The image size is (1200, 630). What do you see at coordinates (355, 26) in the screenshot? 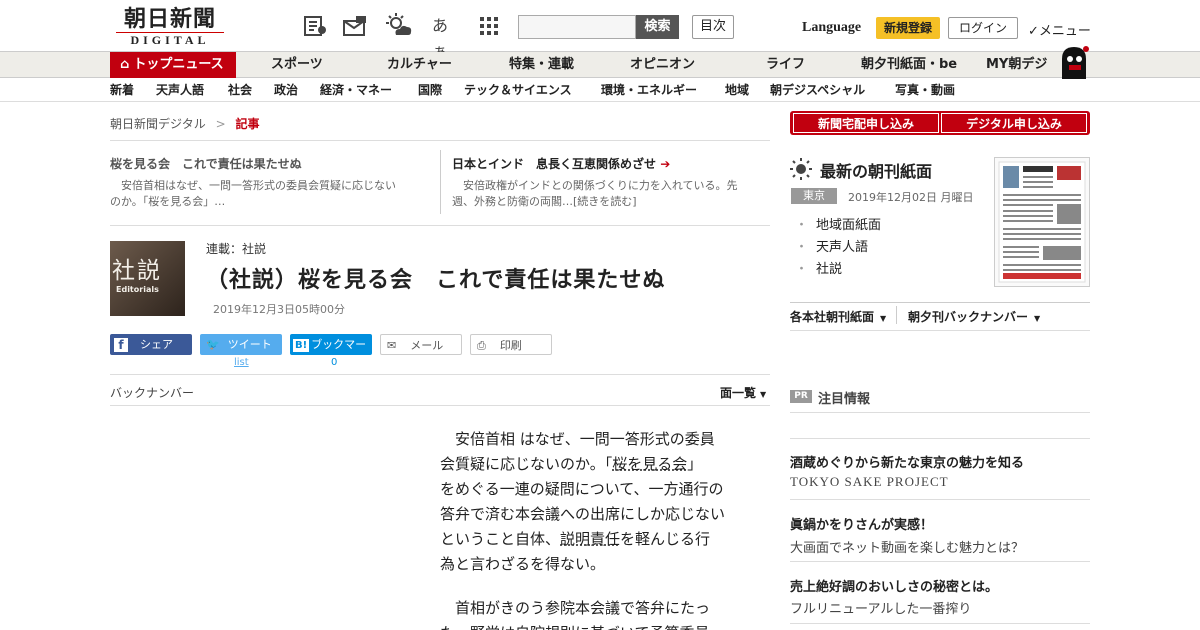
I see `mail-news-icon` at bounding box center [355, 26].